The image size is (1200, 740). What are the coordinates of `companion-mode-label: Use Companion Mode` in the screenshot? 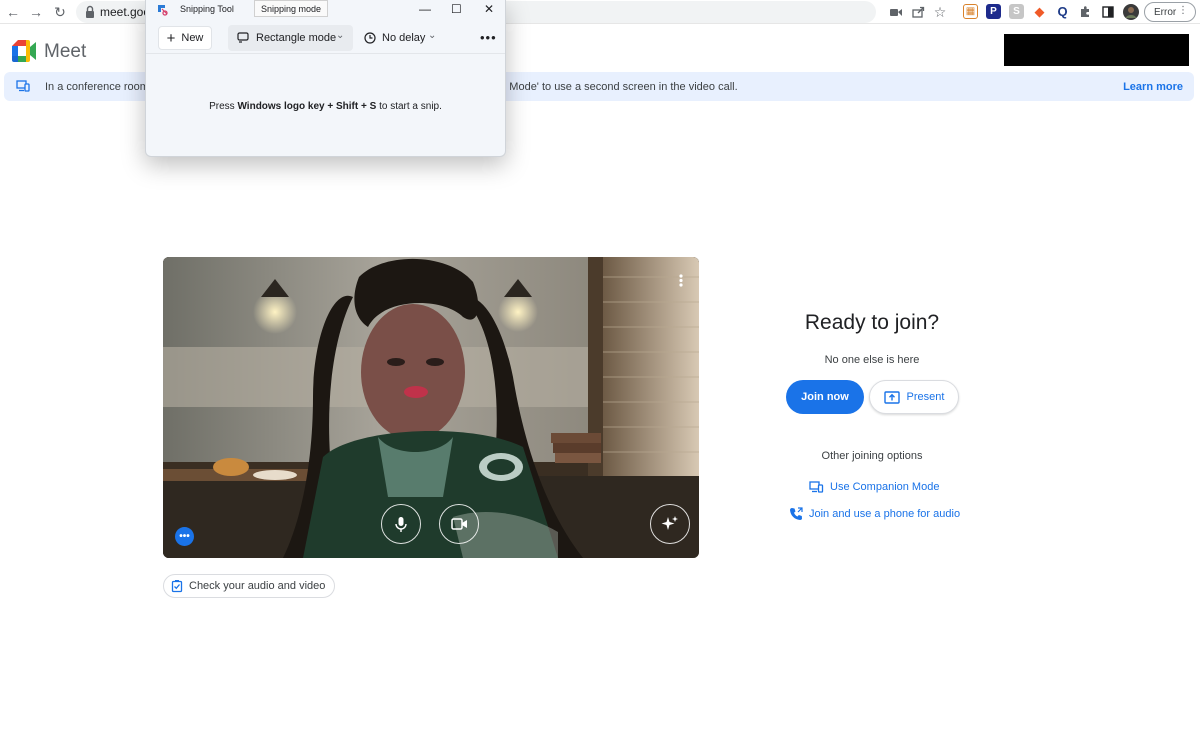 It's located at (885, 487).